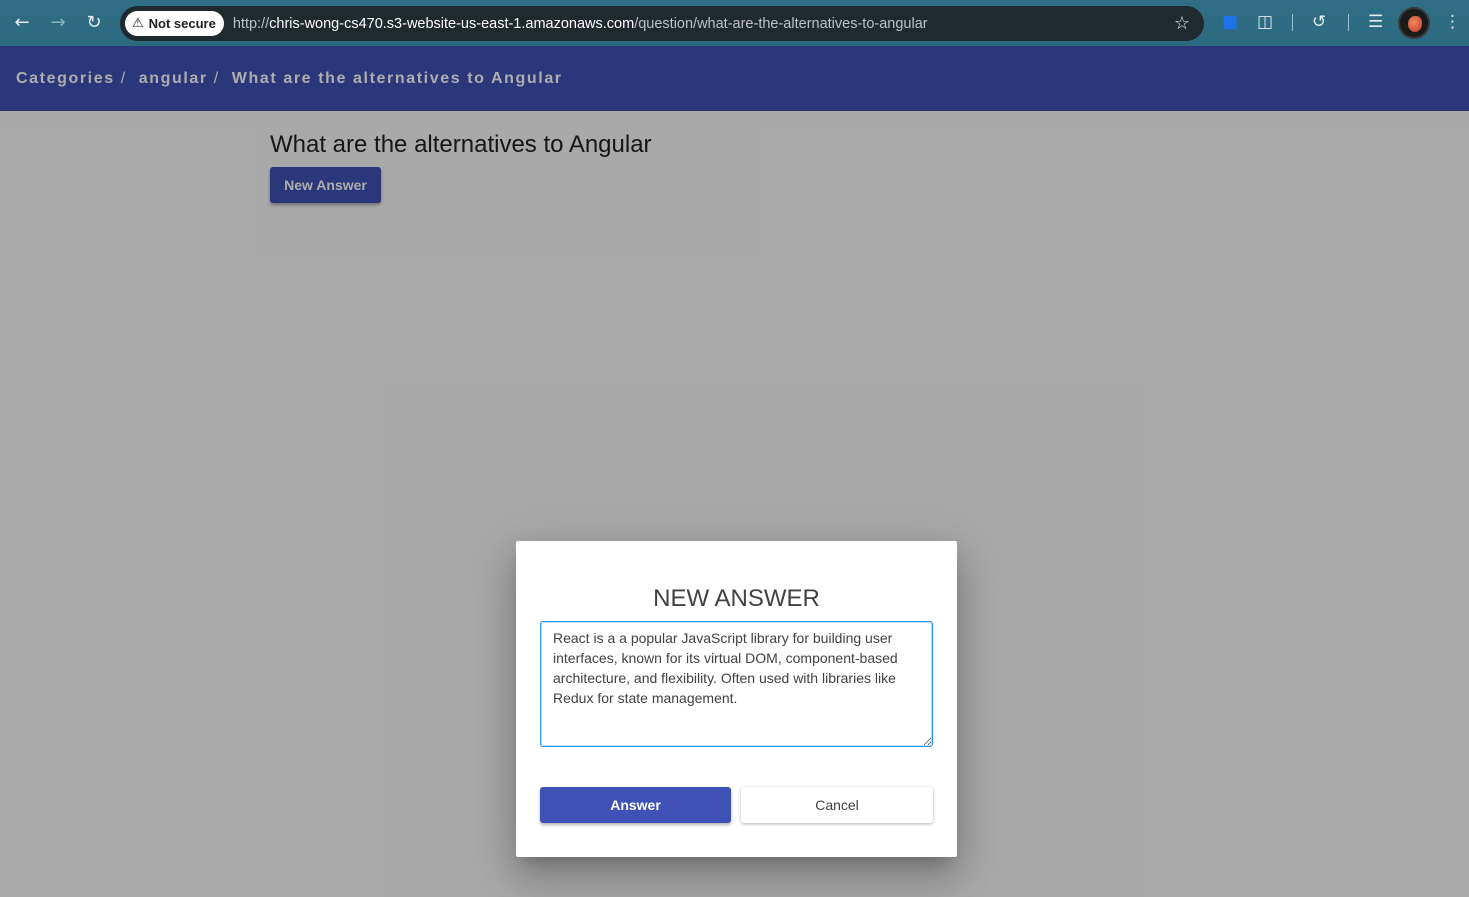  Describe the element at coordinates (58, 23) in the screenshot. I see `forward-icon: →` at that location.